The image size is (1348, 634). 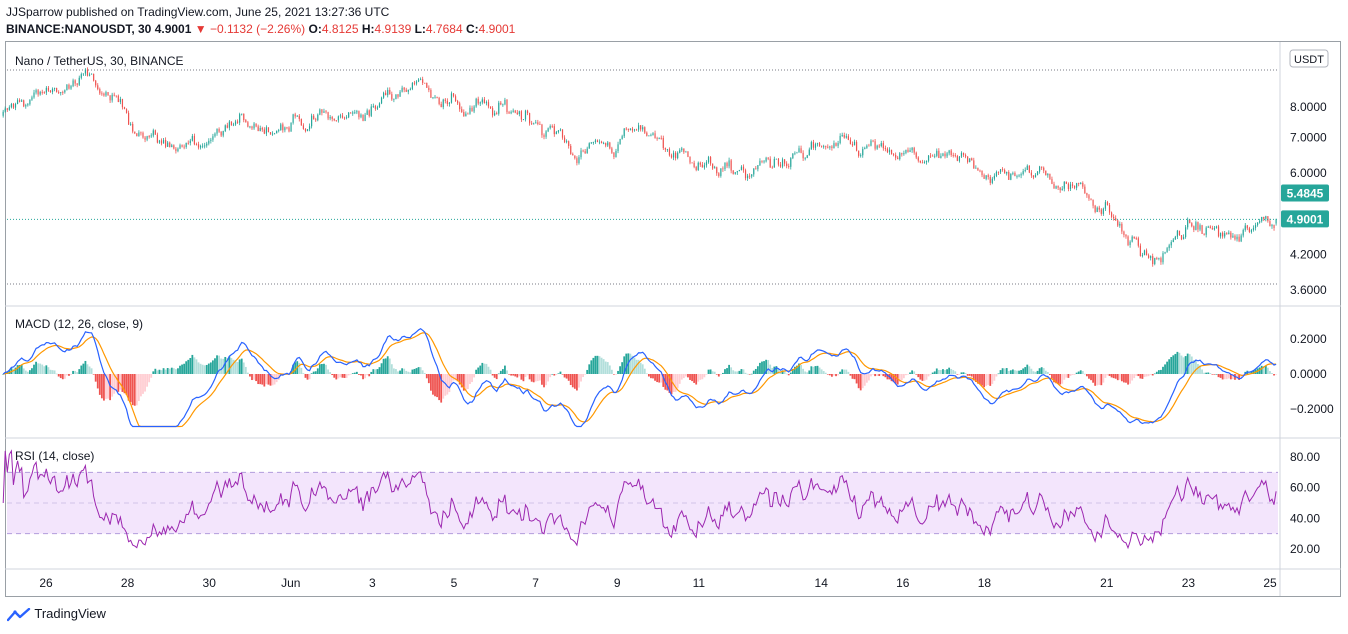 I want to click on time-tick-label: 16, so click(x=903, y=583).